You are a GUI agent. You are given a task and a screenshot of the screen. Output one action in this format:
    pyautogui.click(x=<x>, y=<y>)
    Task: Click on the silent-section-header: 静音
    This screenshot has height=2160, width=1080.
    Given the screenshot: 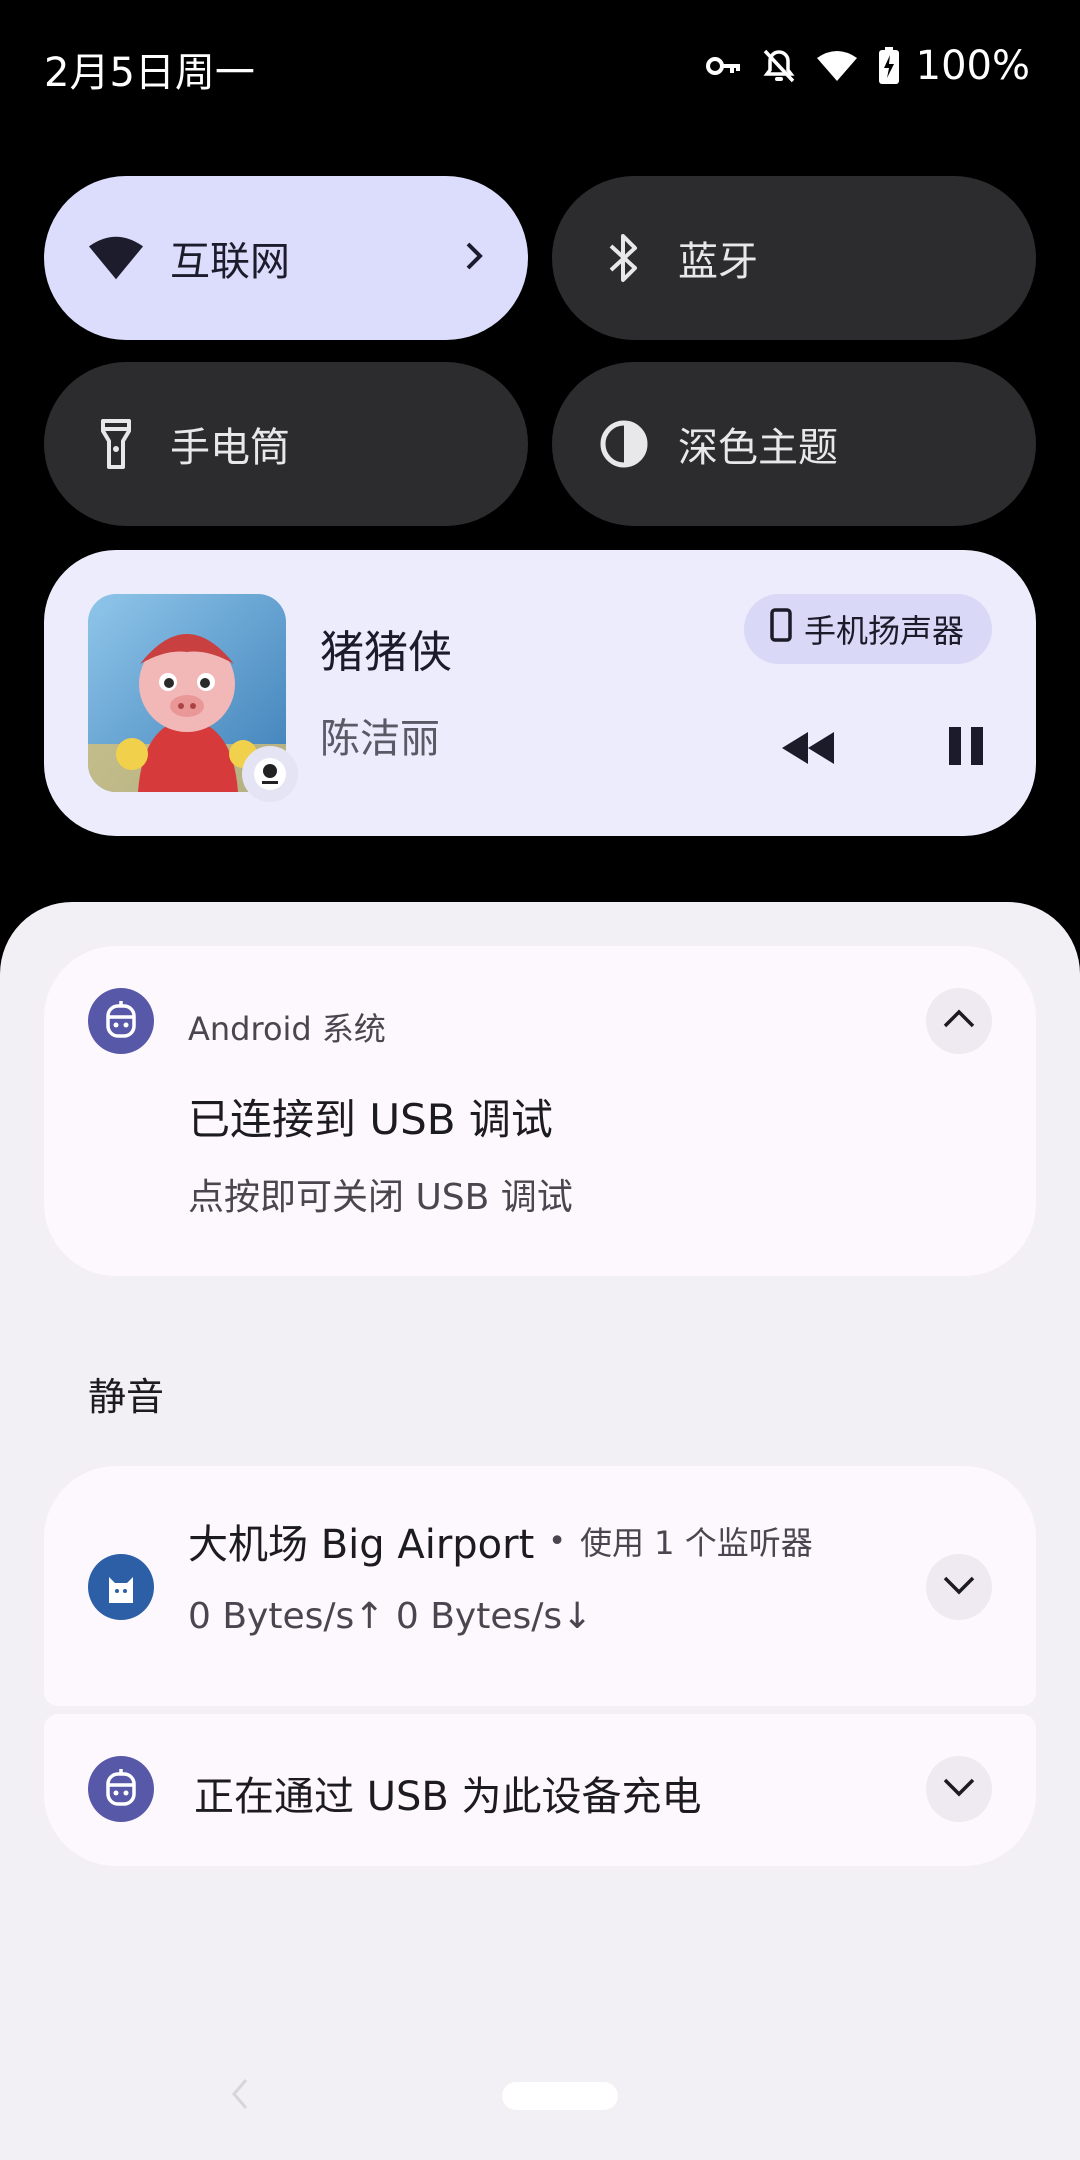 What is the action you would take?
    pyautogui.click(x=126, y=1397)
    